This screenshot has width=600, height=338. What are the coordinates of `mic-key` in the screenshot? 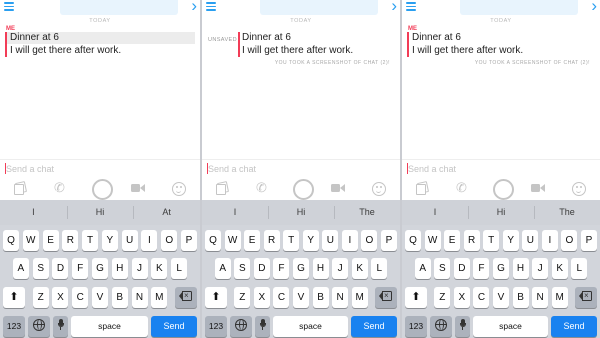 It's located at (262, 326).